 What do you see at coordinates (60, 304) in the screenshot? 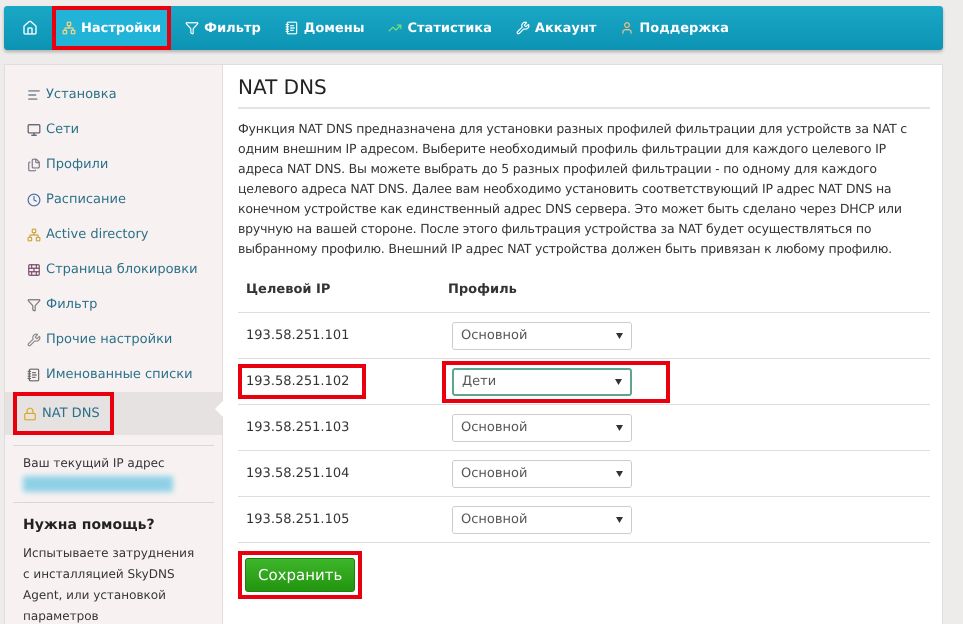
I see `sidebar-item: Фильтр` at bounding box center [60, 304].